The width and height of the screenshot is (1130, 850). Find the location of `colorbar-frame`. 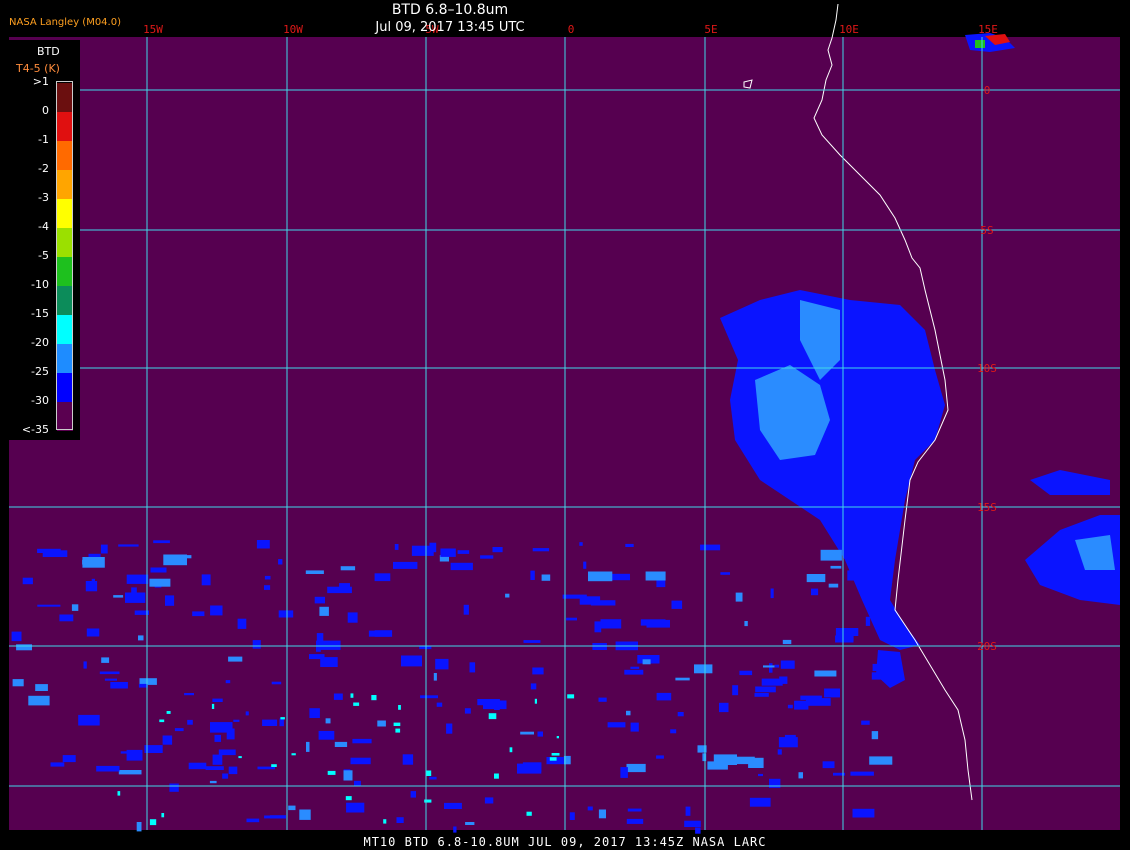

colorbar-frame is located at coordinates (64, 255).